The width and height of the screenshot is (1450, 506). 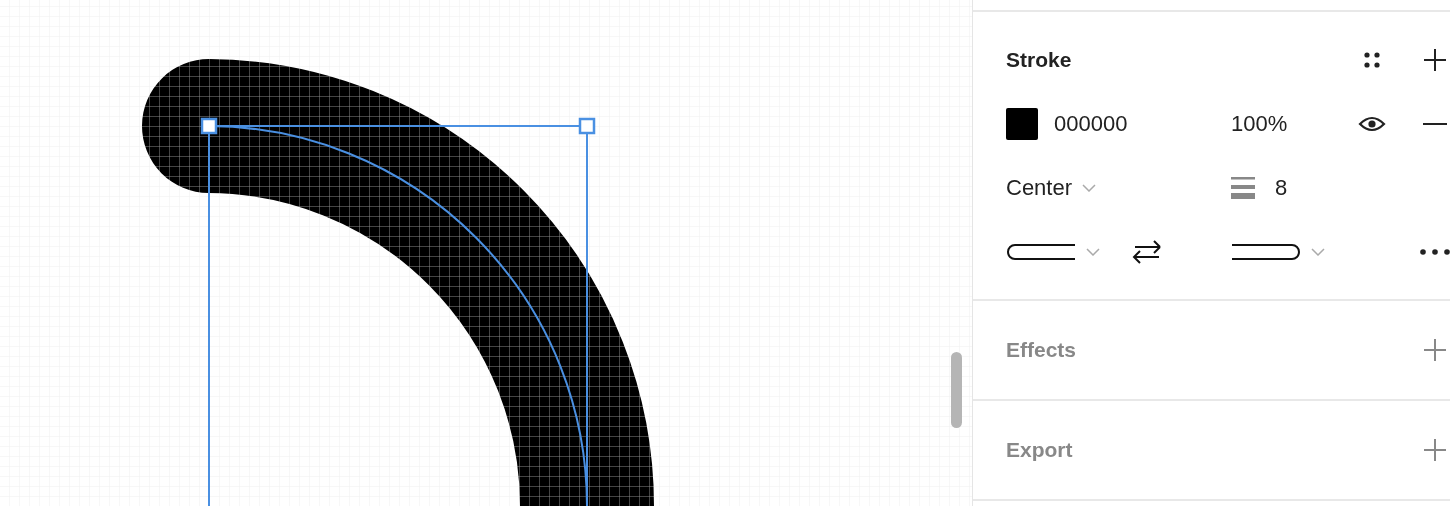 What do you see at coordinates (1259, 124) in the screenshot?
I see `opacity-field: 100%` at bounding box center [1259, 124].